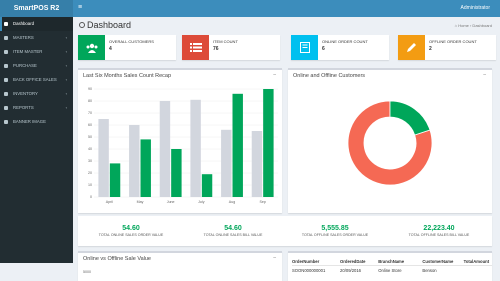 This screenshot has height=281, width=500. I want to click on stat-online-order-value: 54.60 TOTAL ONLINE SALES ORDER VALUE, so click(131, 226).